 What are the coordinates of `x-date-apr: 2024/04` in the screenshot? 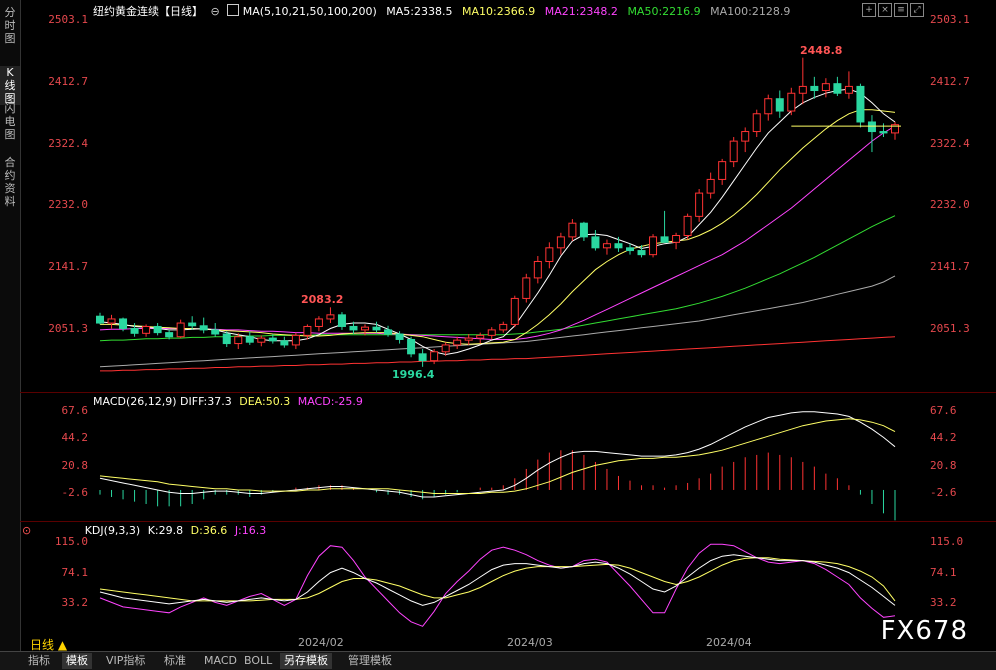 It's located at (729, 642).